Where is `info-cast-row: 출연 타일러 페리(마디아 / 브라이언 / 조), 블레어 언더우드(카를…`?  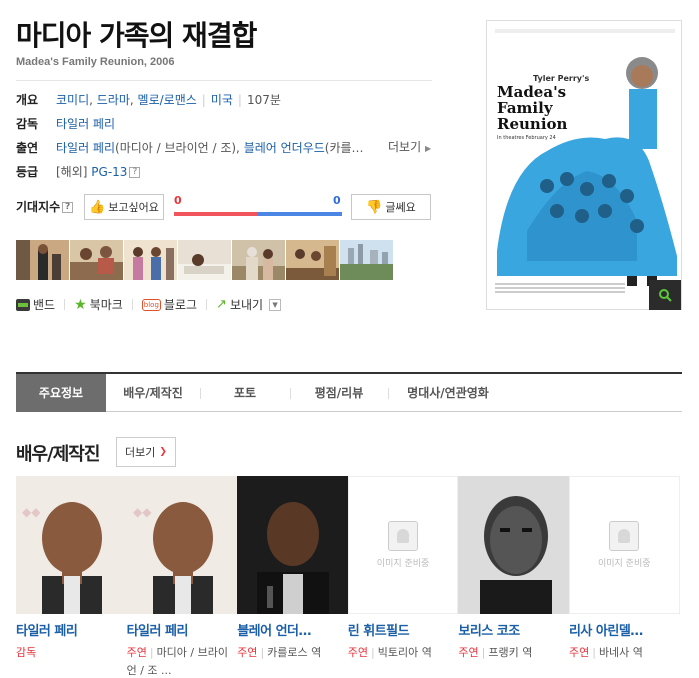
info-cast-row: 출연 타일러 페리(마디아 / 브라이언 / 조), 블레어 언더우드(카를… is located at coordinates (190, 148).